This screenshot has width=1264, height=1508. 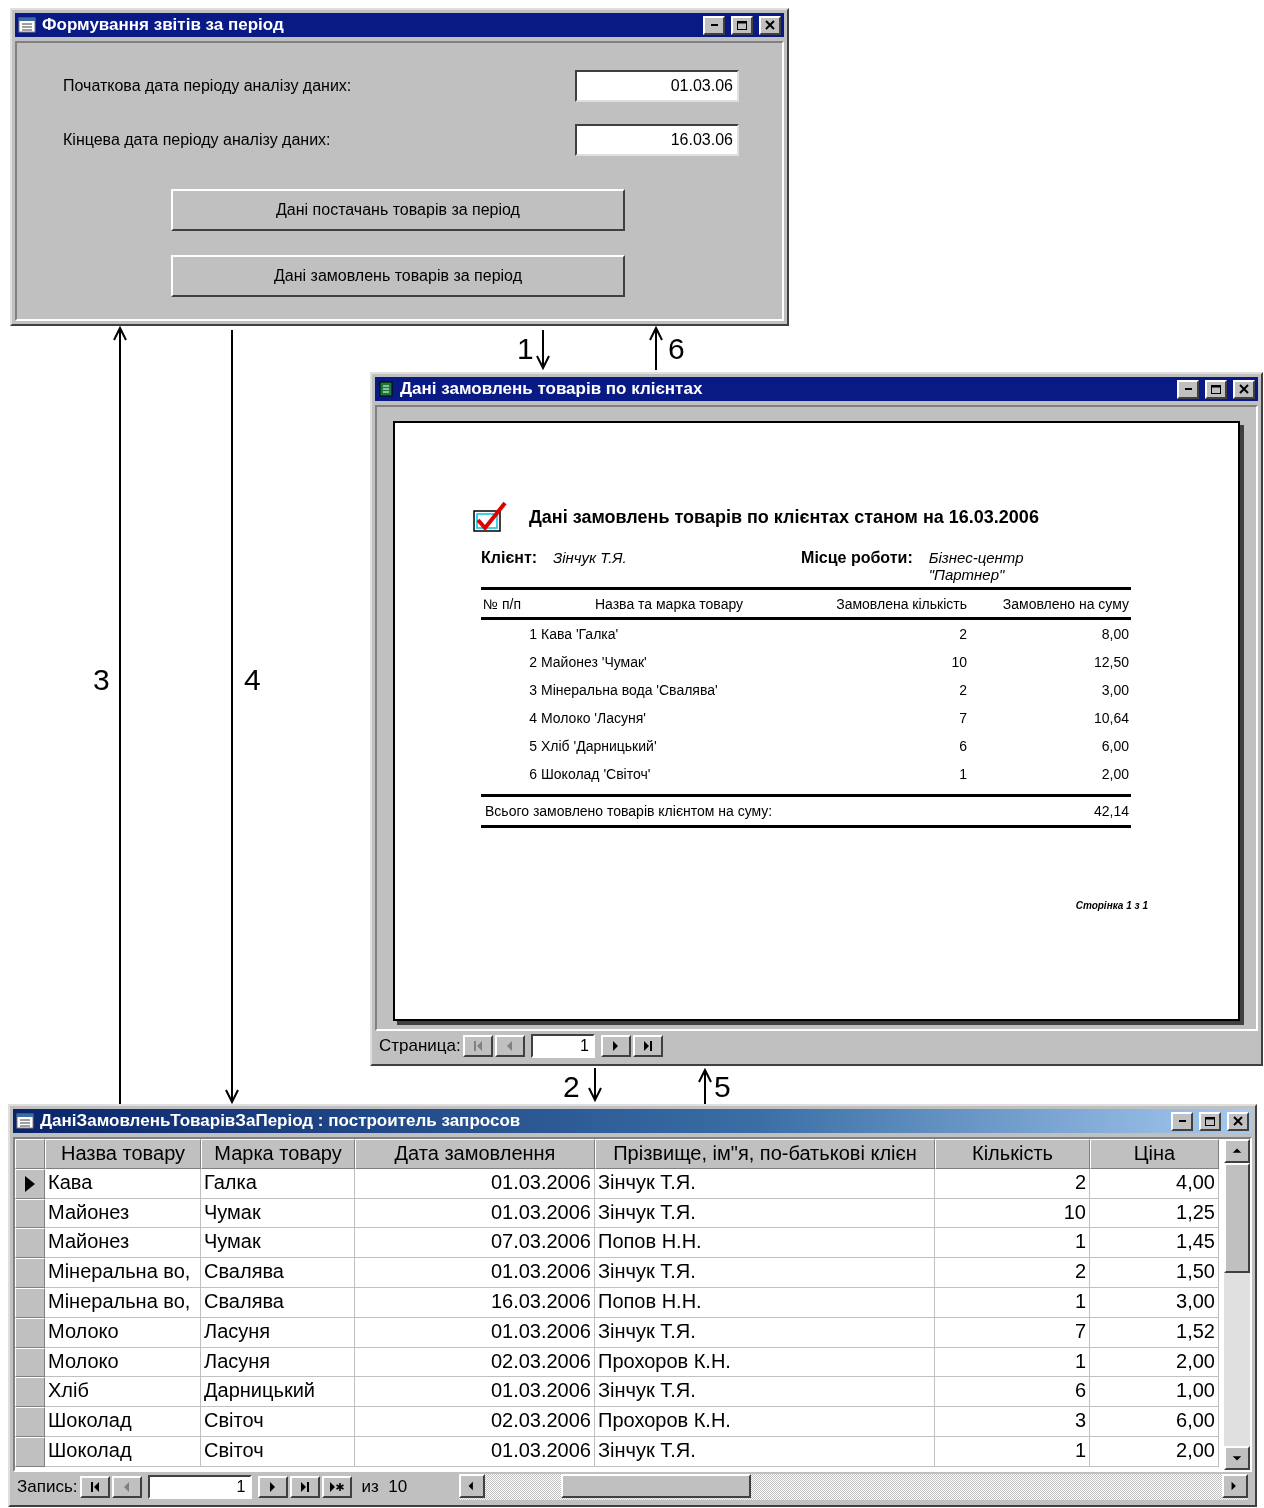 I want to click on step-number: 6, so click(x=676, y=349).